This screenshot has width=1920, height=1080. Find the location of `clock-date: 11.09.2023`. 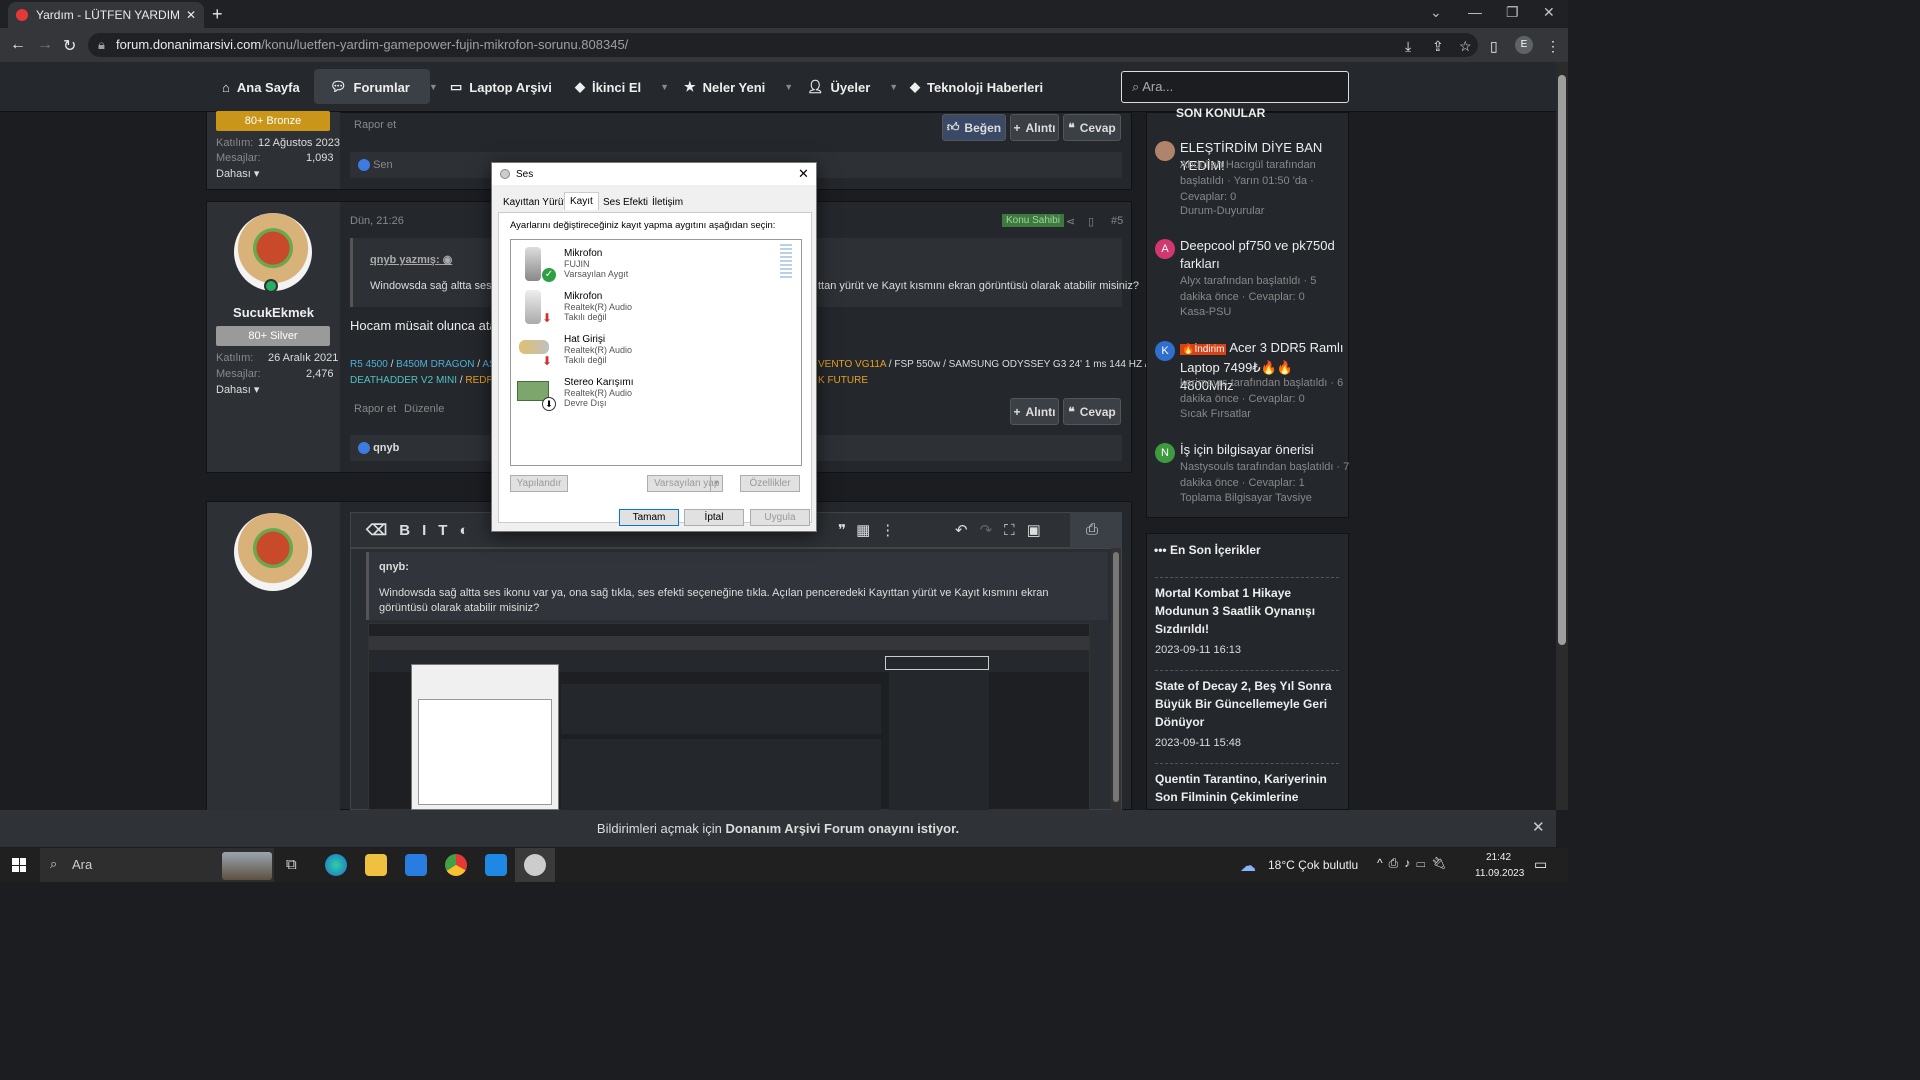

clock-date: 11.09.2023 is located at coordinates (1499, 873).